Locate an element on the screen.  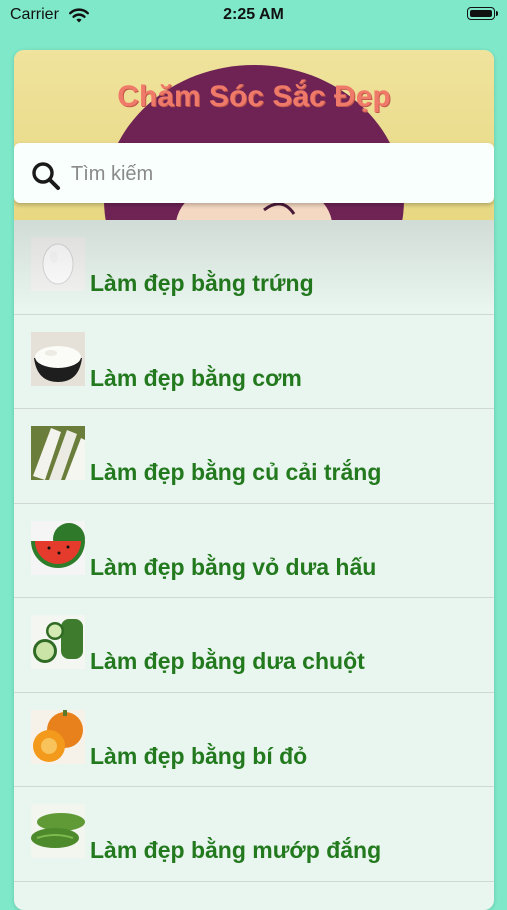
white-radish-thumbnail is located at coordinates (58, 453).